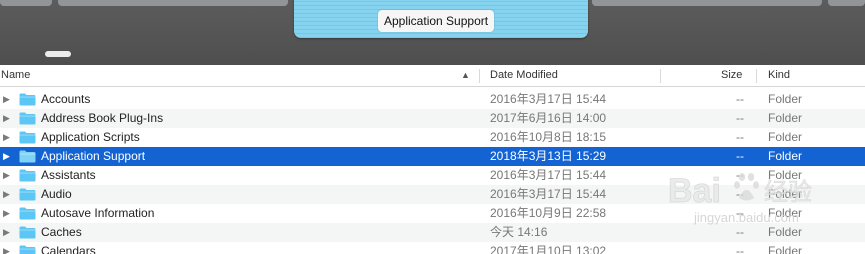 Image resolution: width=865 pixels, height=254 pixels. I want to click on column-header-size: Size, so click(731, 75).